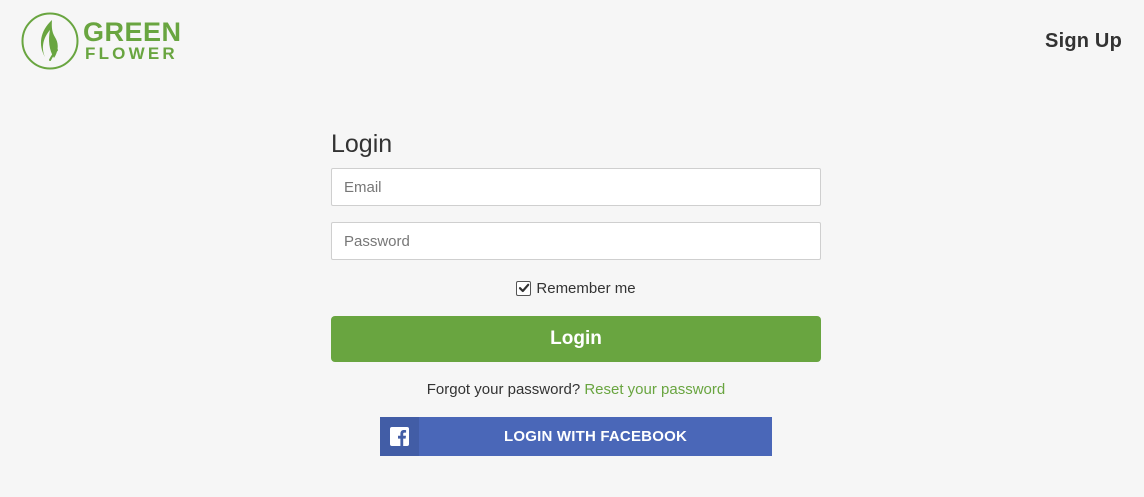 Image resolution: width=1144 pixels, height=497 pixels. I want to click on logo: GREEN FLOWER, so click(101, 41).